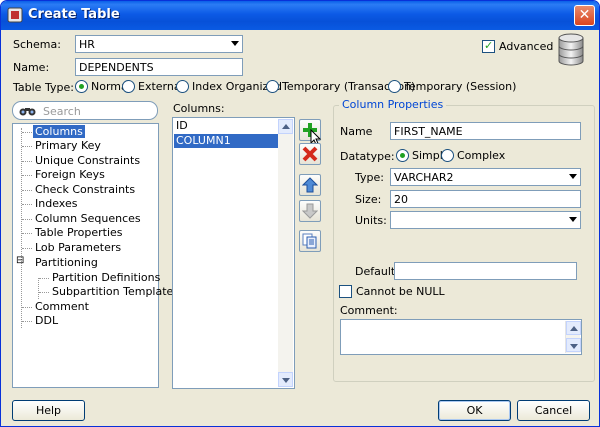 This screenshot has width=600, height=427. What do you see at coordinates (460, 86) in the screenshot?
I see `radio-label: Temporary (Session)` at bounding box center [460, 86].